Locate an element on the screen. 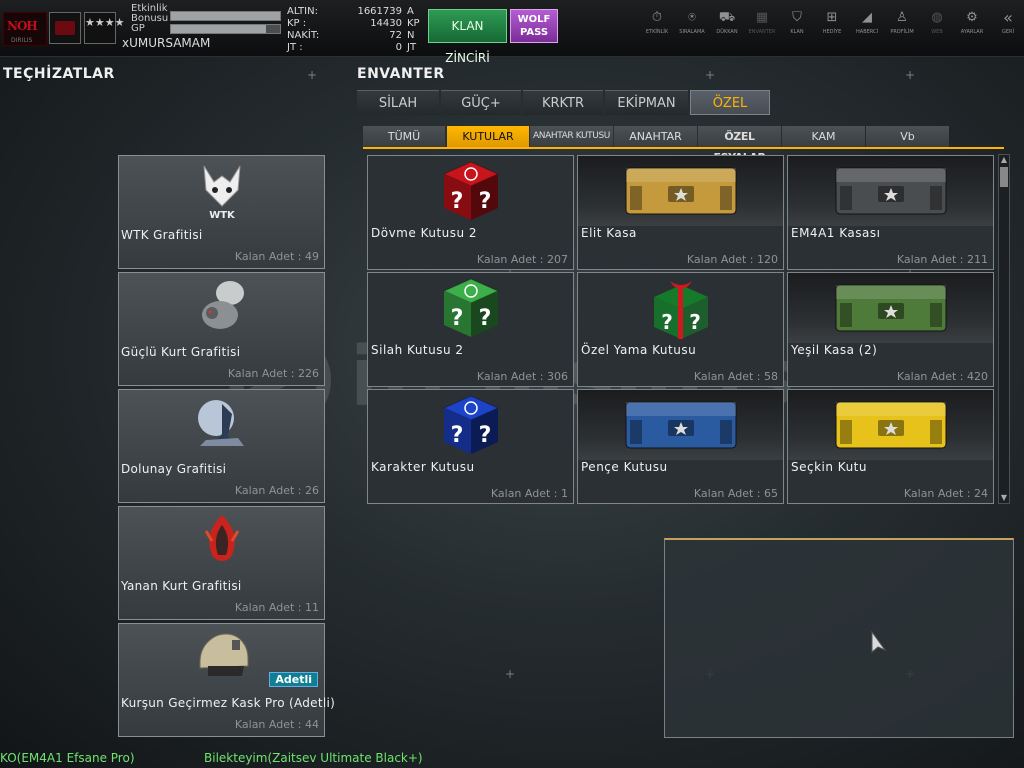 Image resolution: width=1024 pixels, height=768 pixels. menu-megaphone: ◢ HABERCİ is located at coordinates (867, 23).